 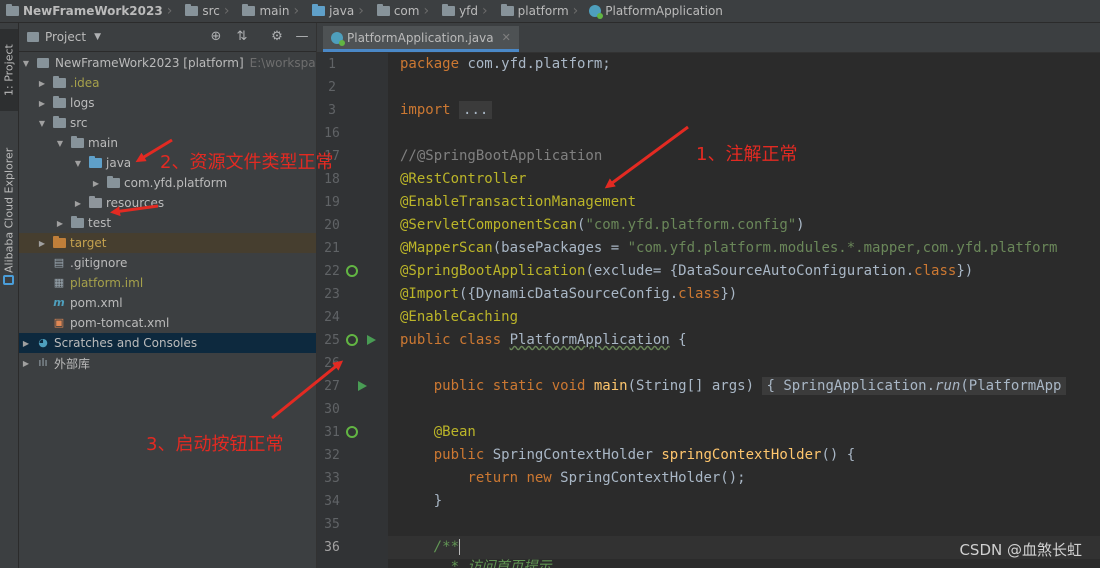 What do you see at coordinates (97, 37) in the screenshot?
I see `chevron-down-icon: ▼` at bounding box center [97, 37].